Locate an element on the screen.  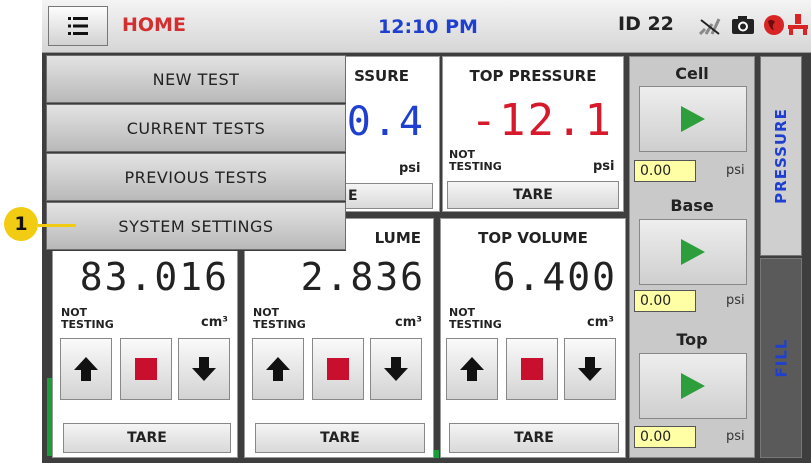
cell-title: Cell is located at coordinates (692, 73).